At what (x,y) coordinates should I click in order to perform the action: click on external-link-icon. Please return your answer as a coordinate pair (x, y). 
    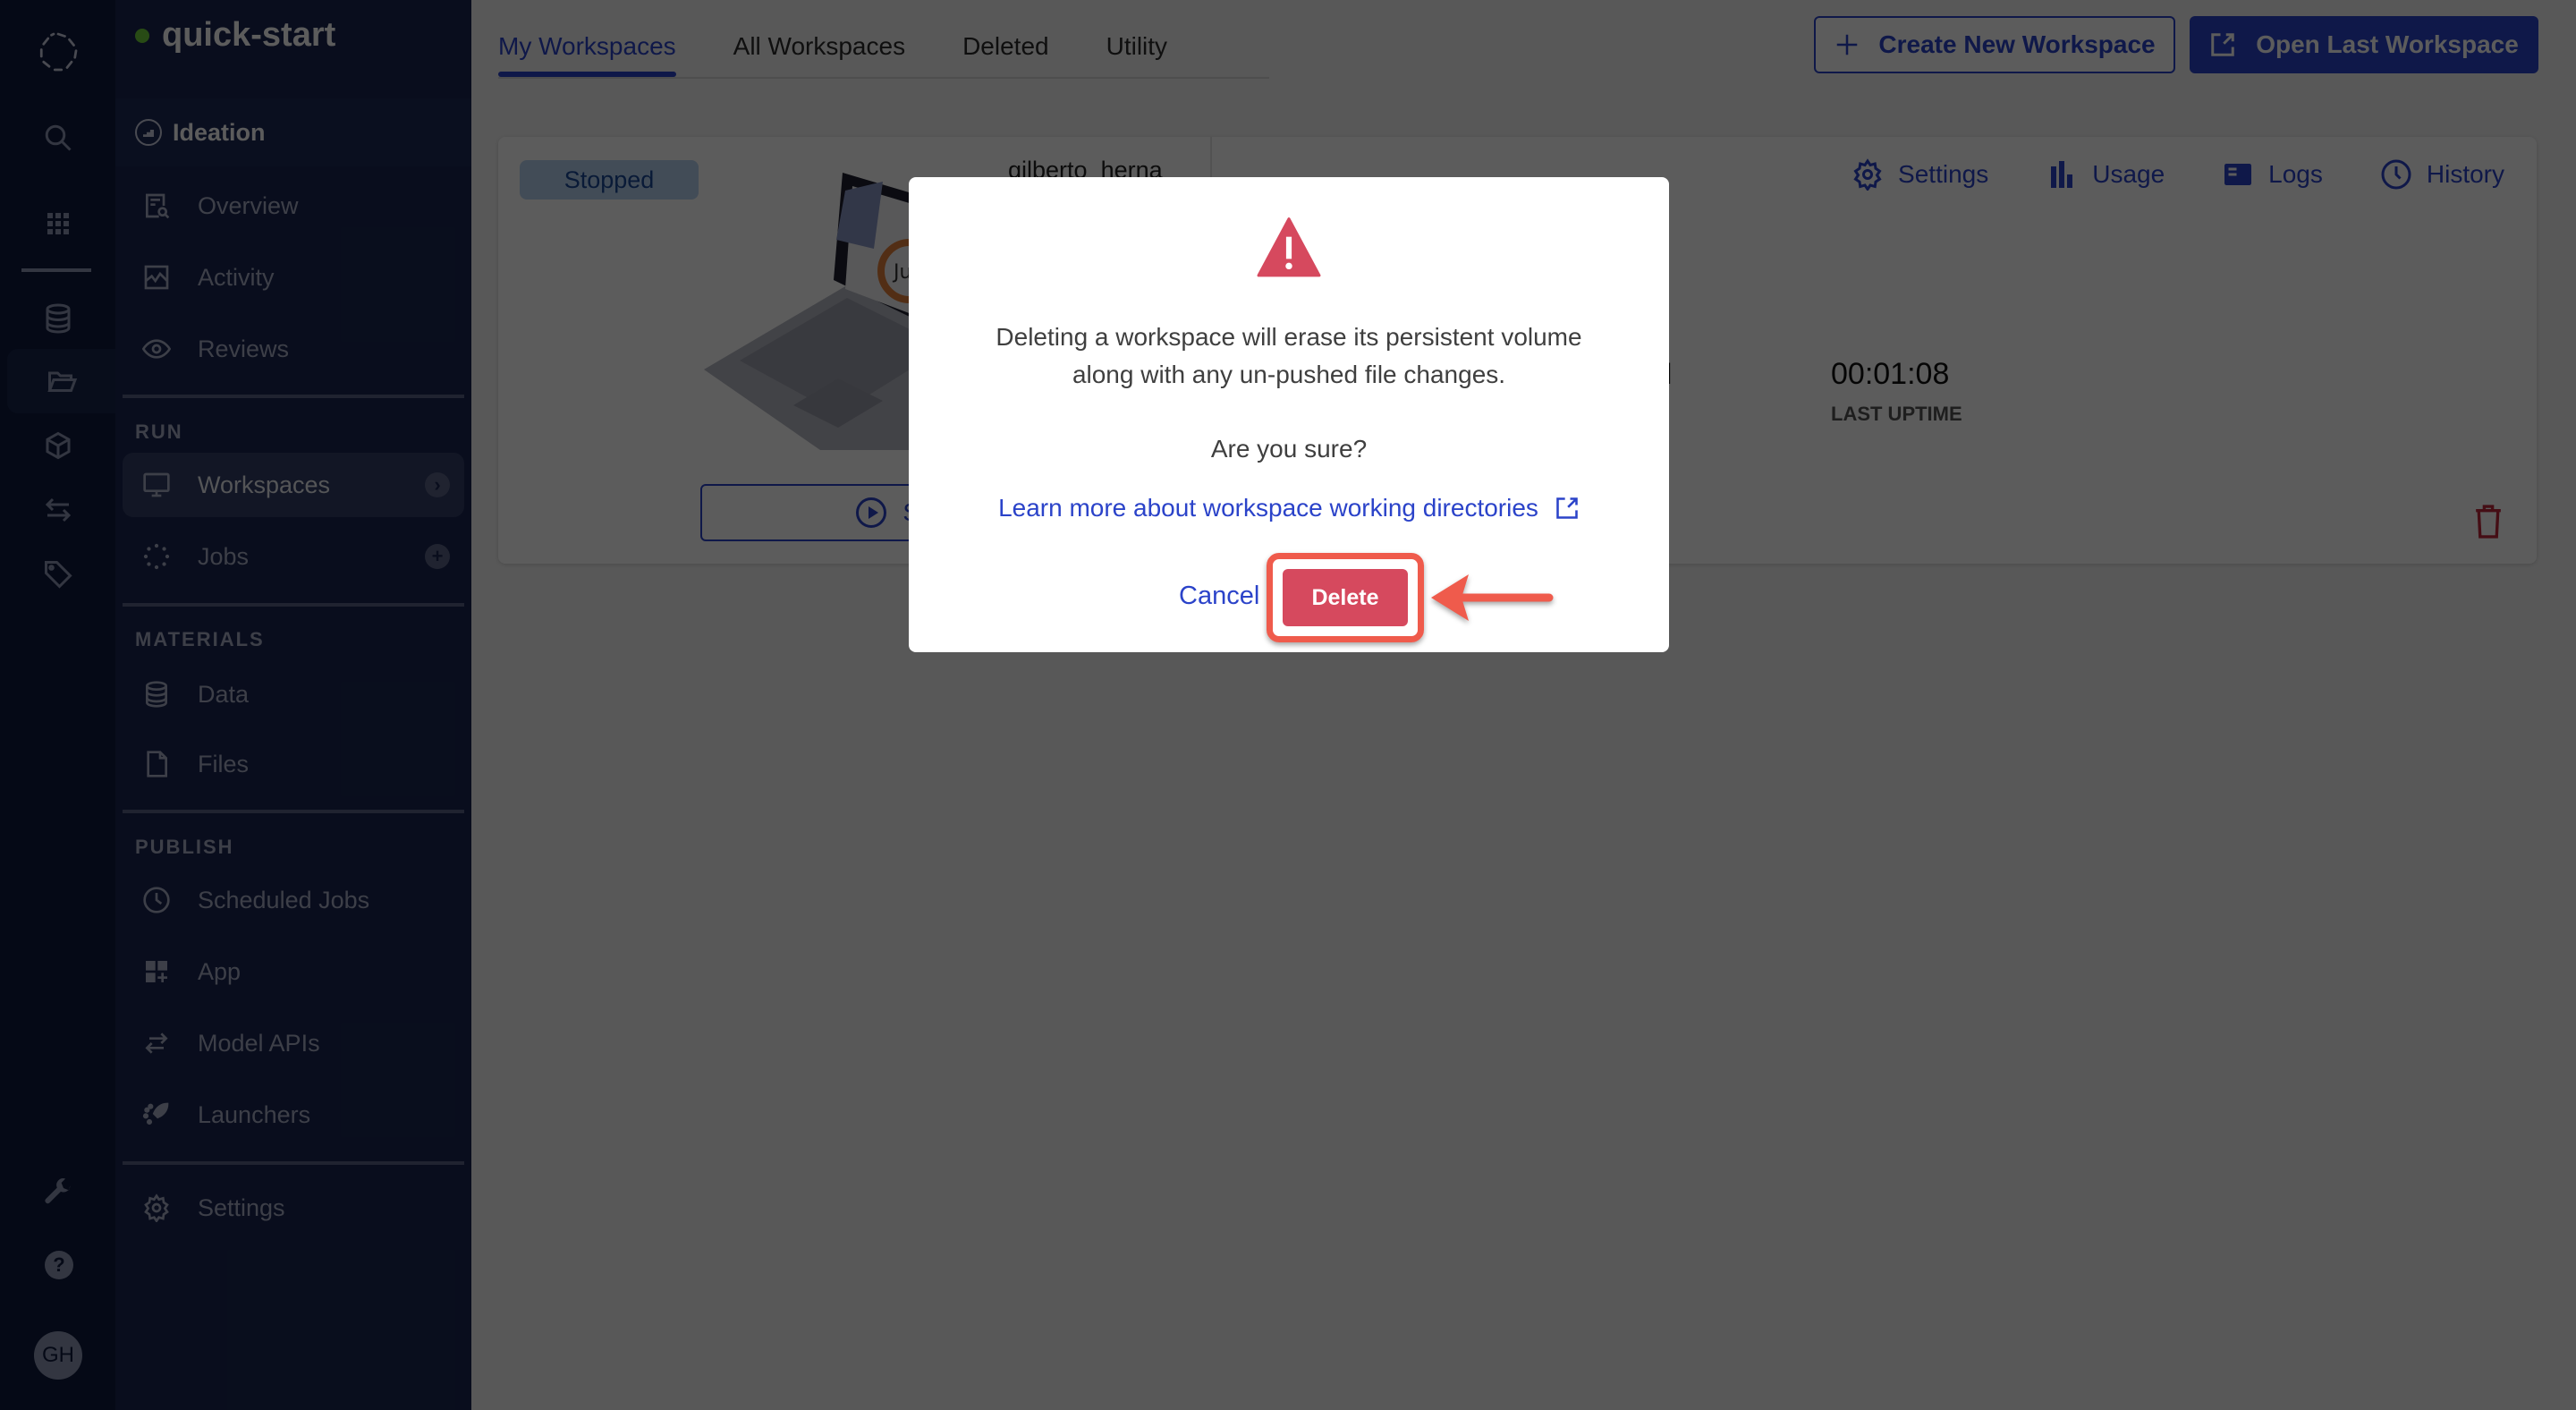
    Looking at the image, I should click on (1567, 508).